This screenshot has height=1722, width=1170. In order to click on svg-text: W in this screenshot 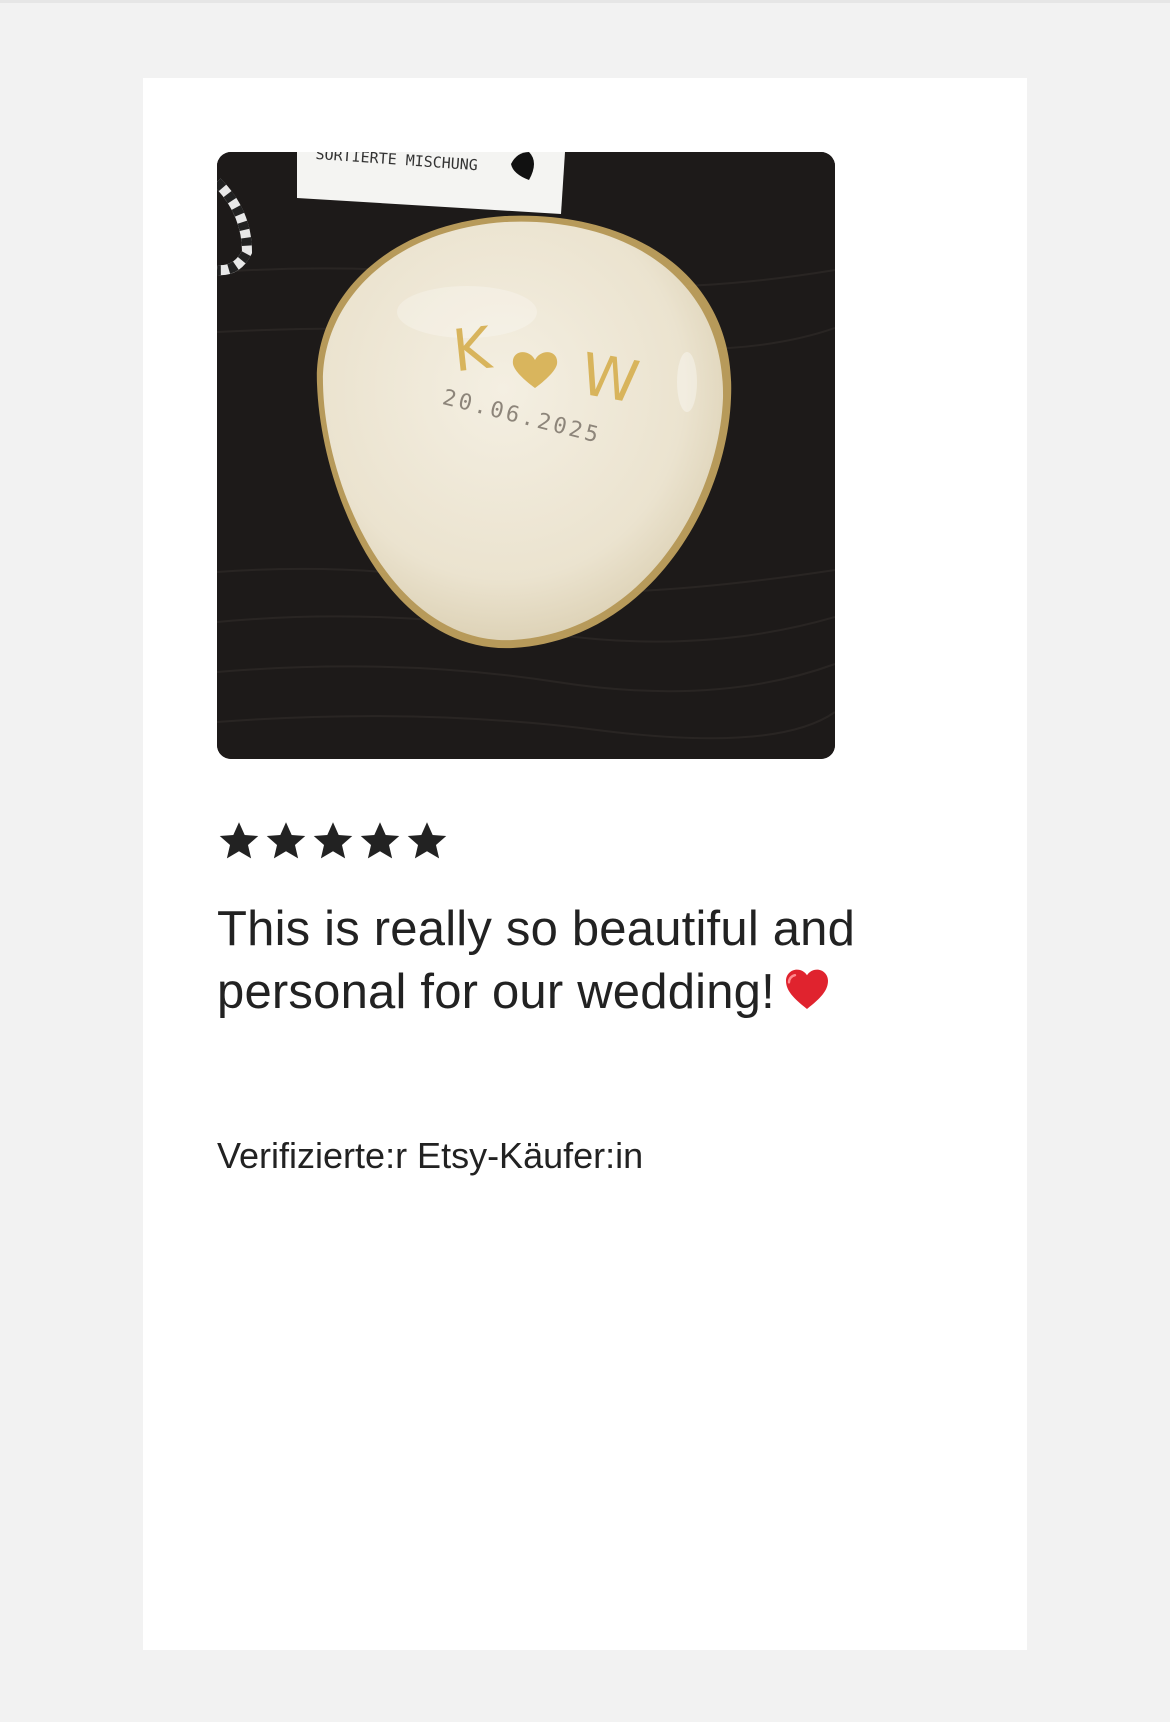, I will do `click(610, 378)`.